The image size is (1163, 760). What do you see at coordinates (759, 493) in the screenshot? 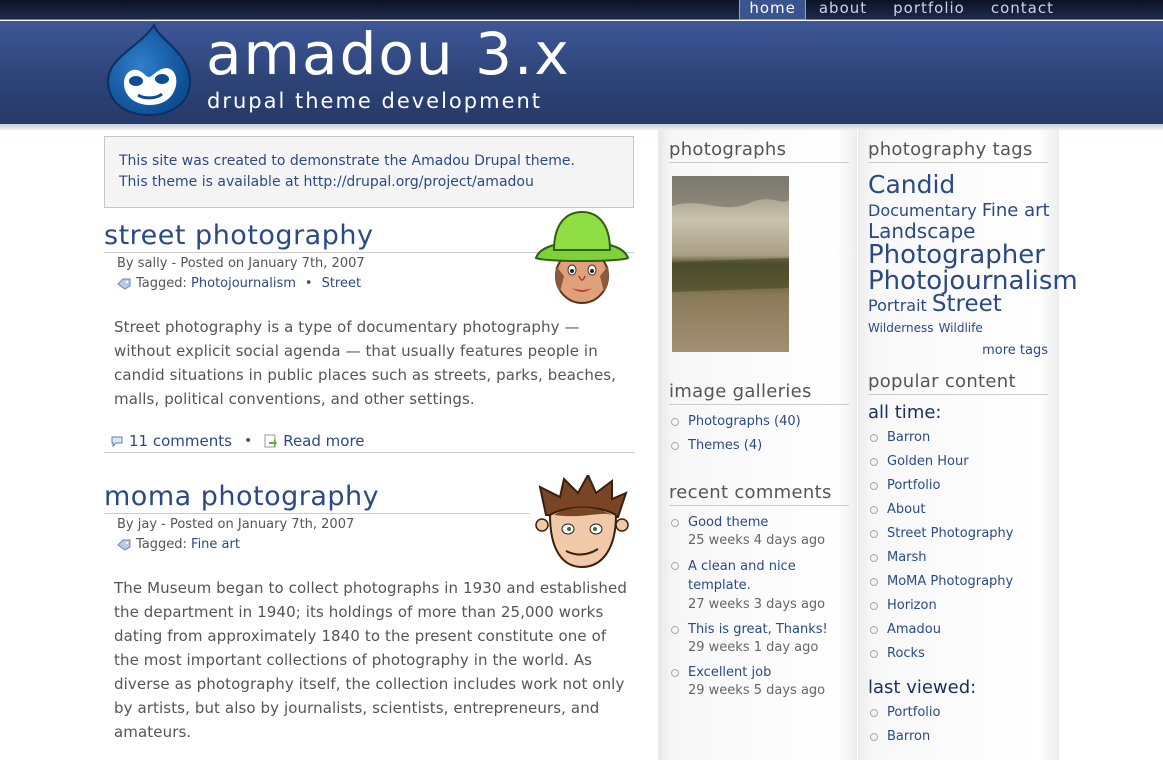
I see `block-title: recent comments` at bounding box center [759, 493].